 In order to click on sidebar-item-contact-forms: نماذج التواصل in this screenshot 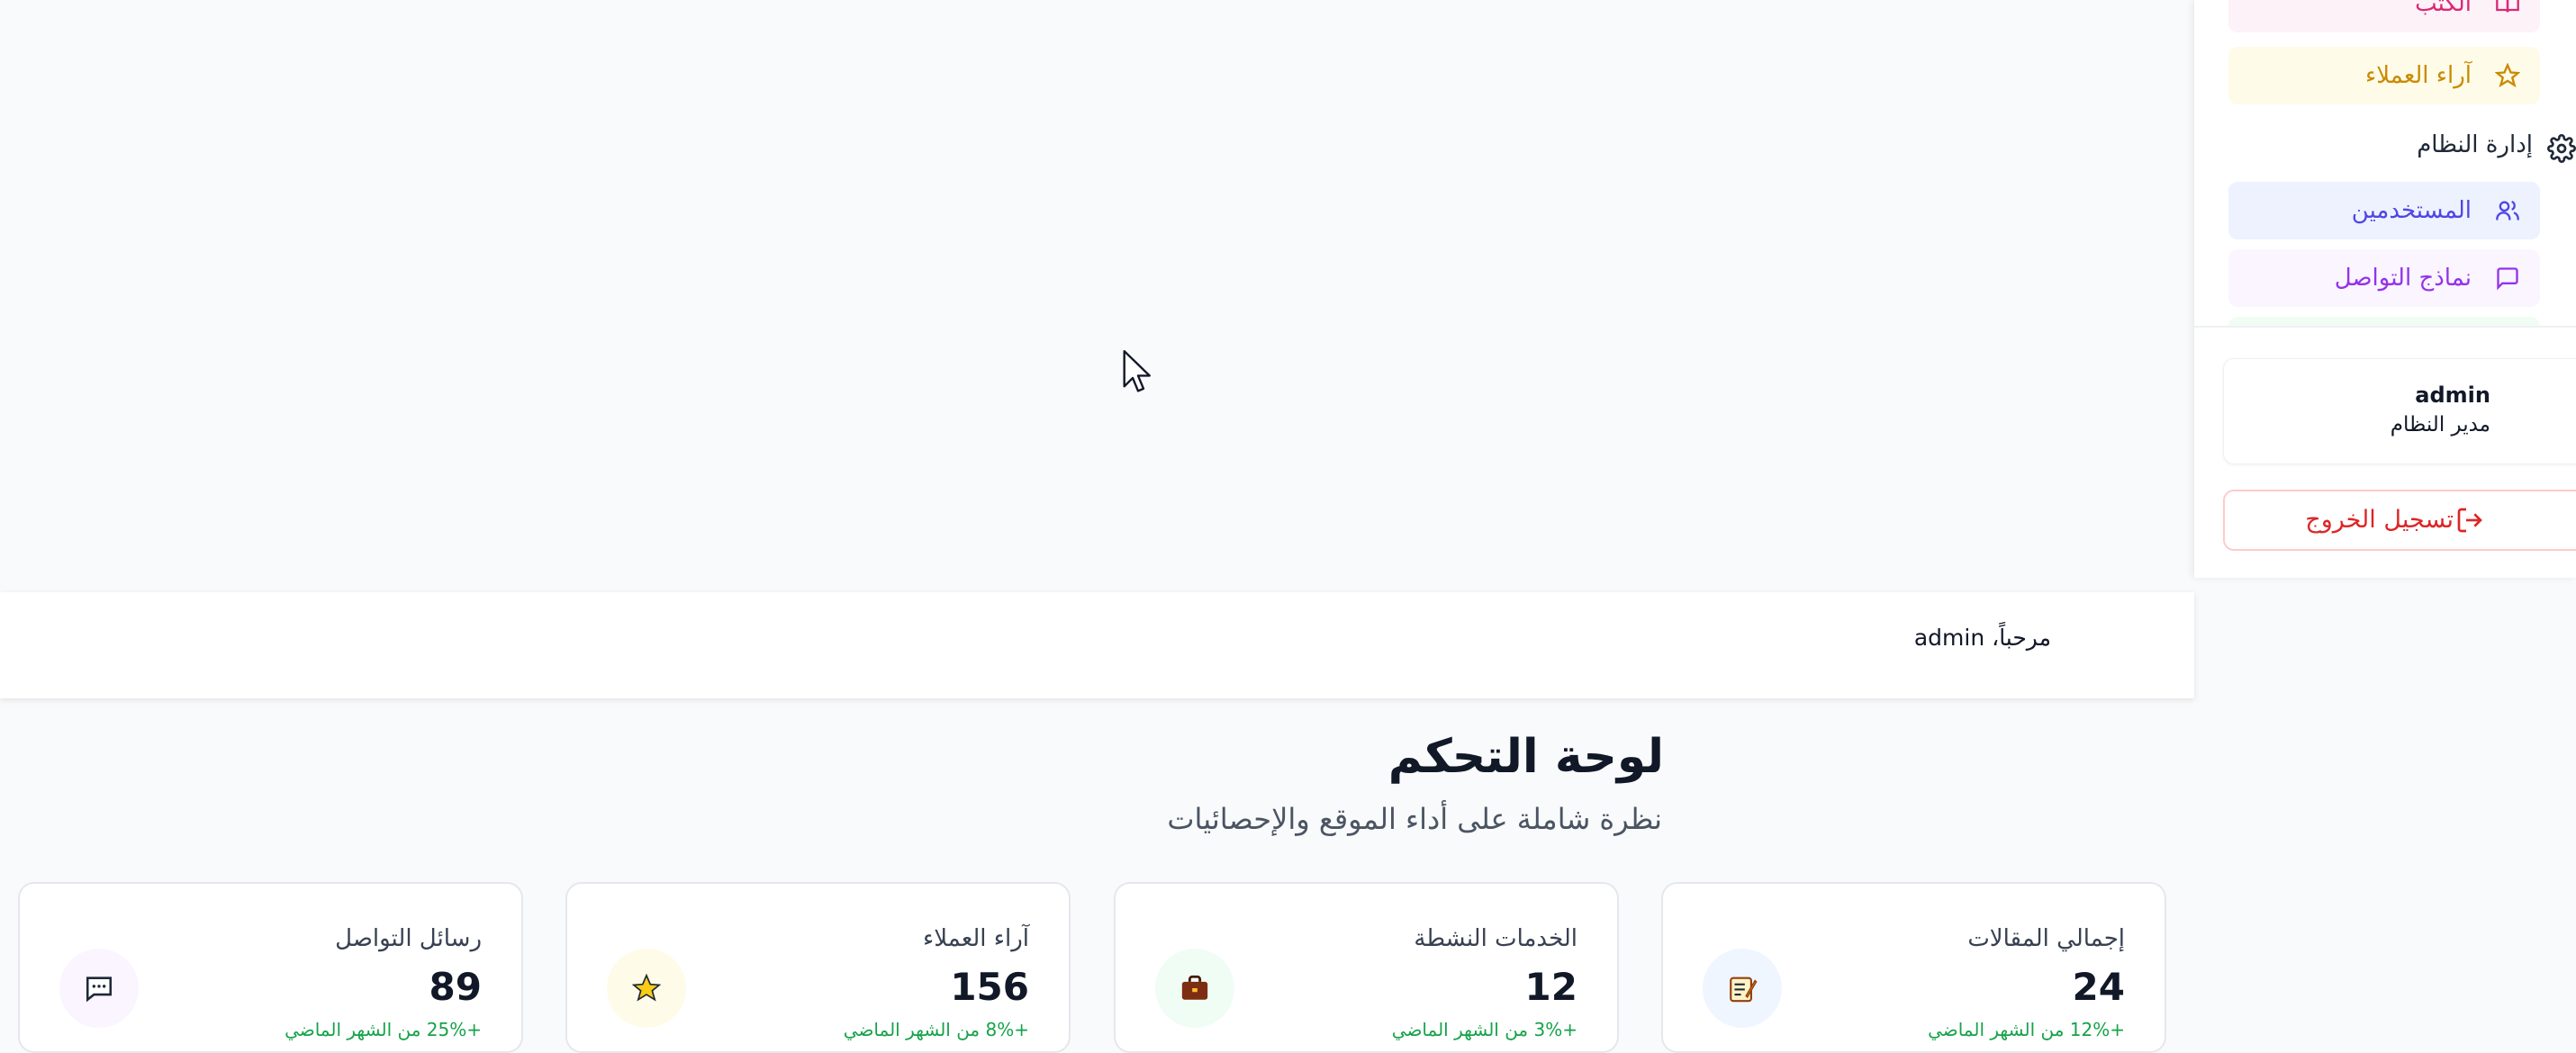, I will do `click(2384, 278)`.